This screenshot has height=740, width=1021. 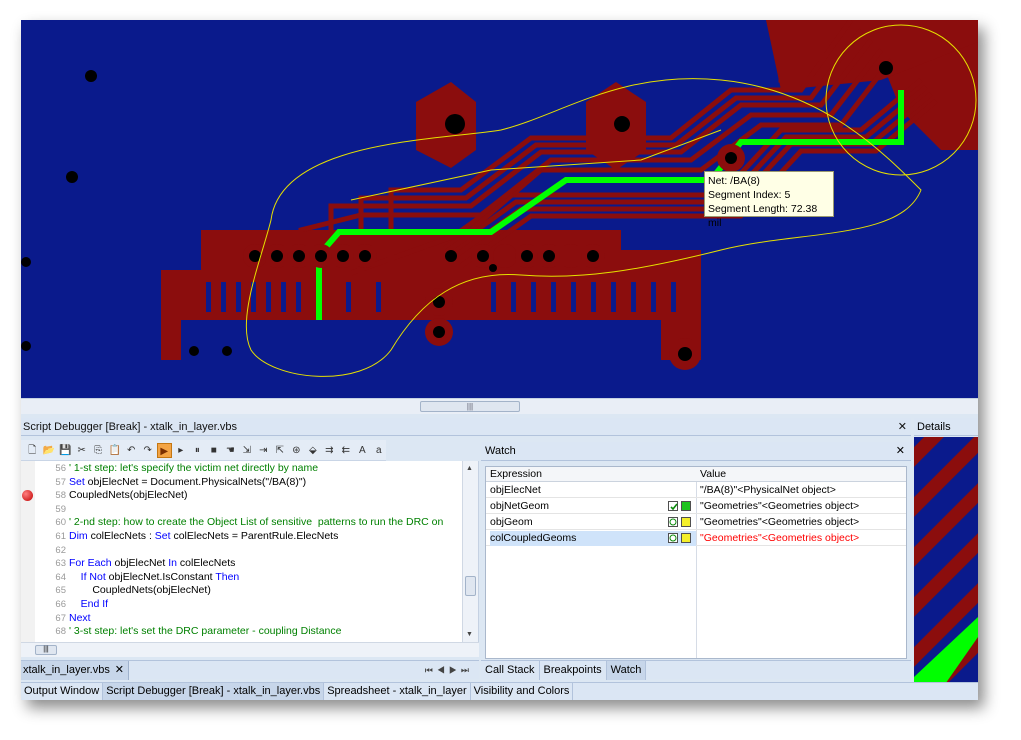 I want to click on code-line: 63 For Each objElecNet In colElecNets, so click(x=135, y=563).